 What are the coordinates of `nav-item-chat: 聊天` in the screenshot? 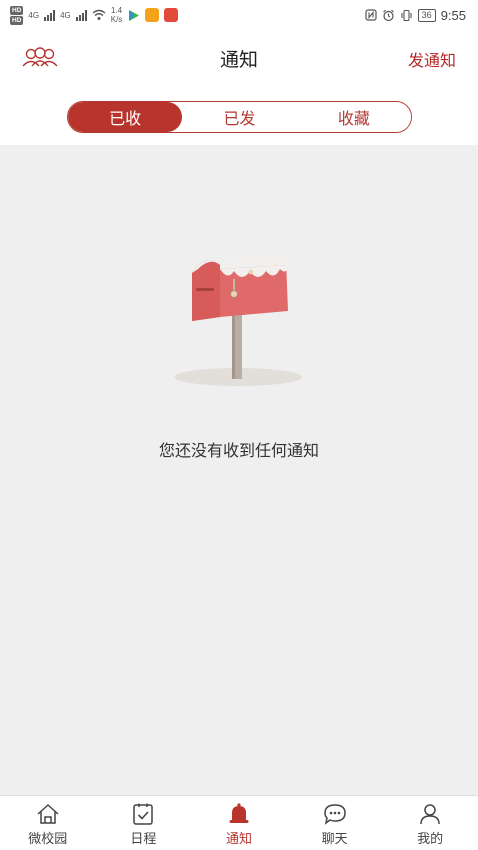 It's located at (335, 823).